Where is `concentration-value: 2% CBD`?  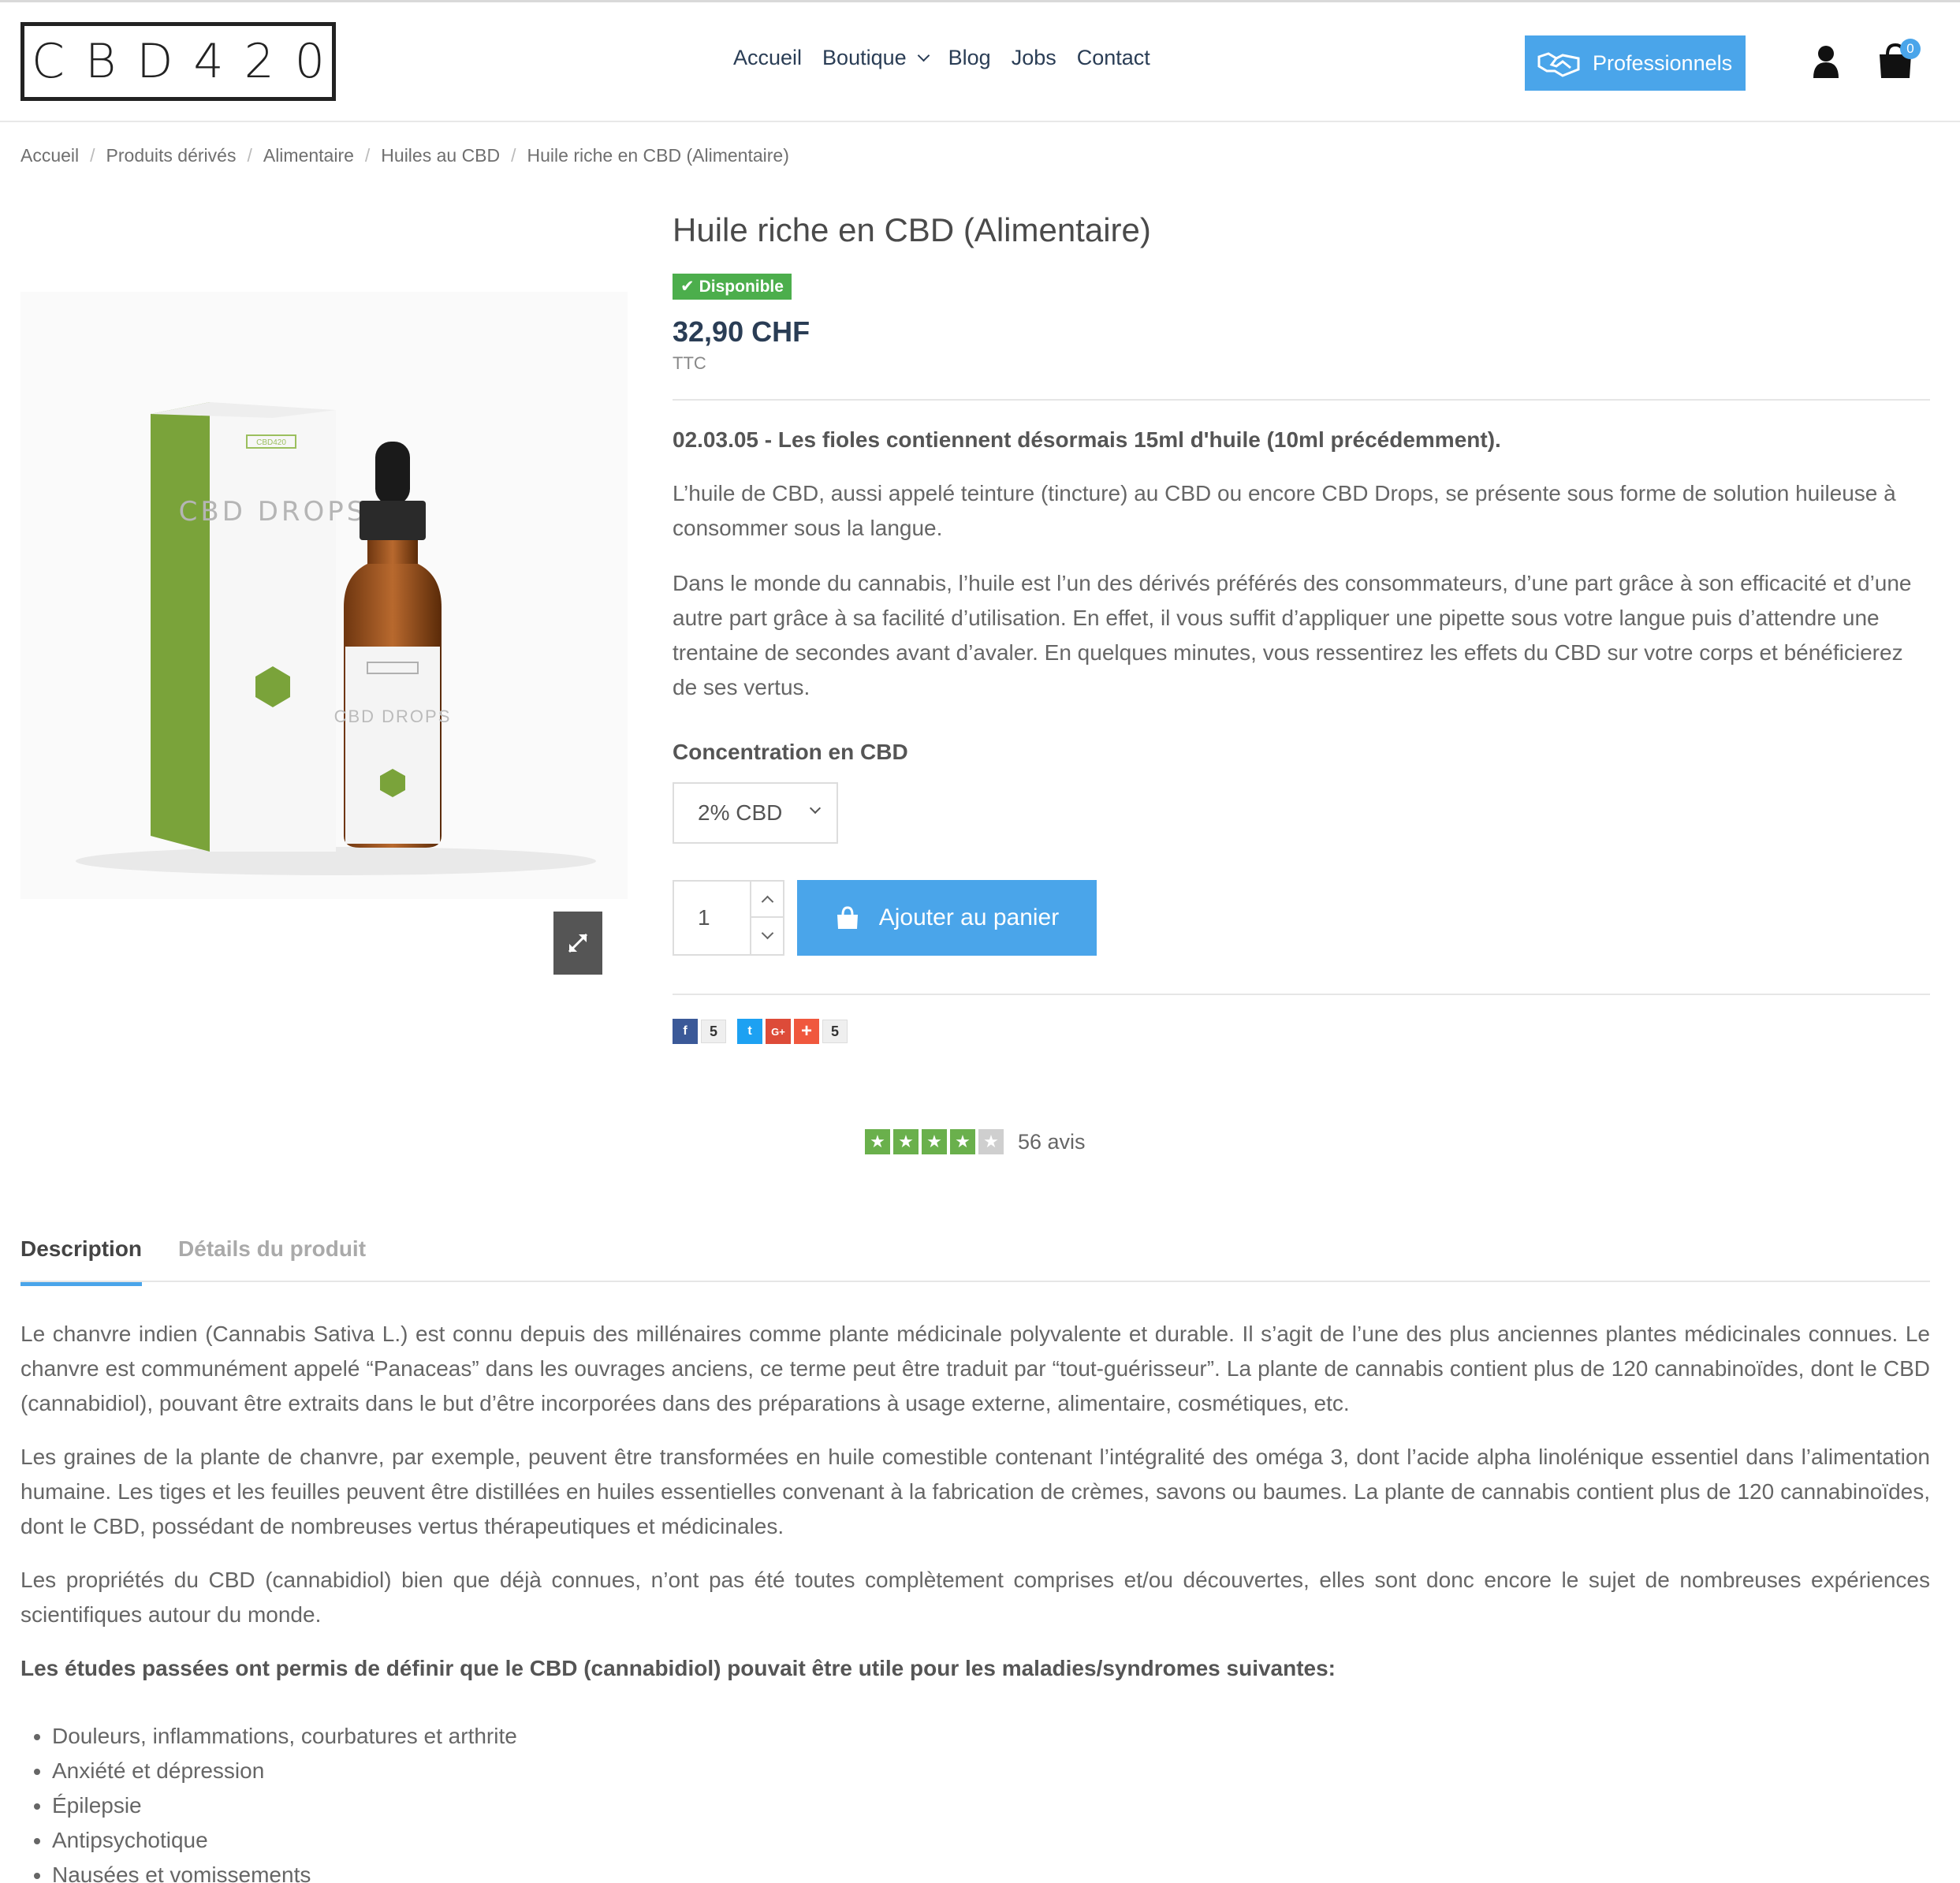
concentration-value: 2% CBD is located at coordinates (740, 812).